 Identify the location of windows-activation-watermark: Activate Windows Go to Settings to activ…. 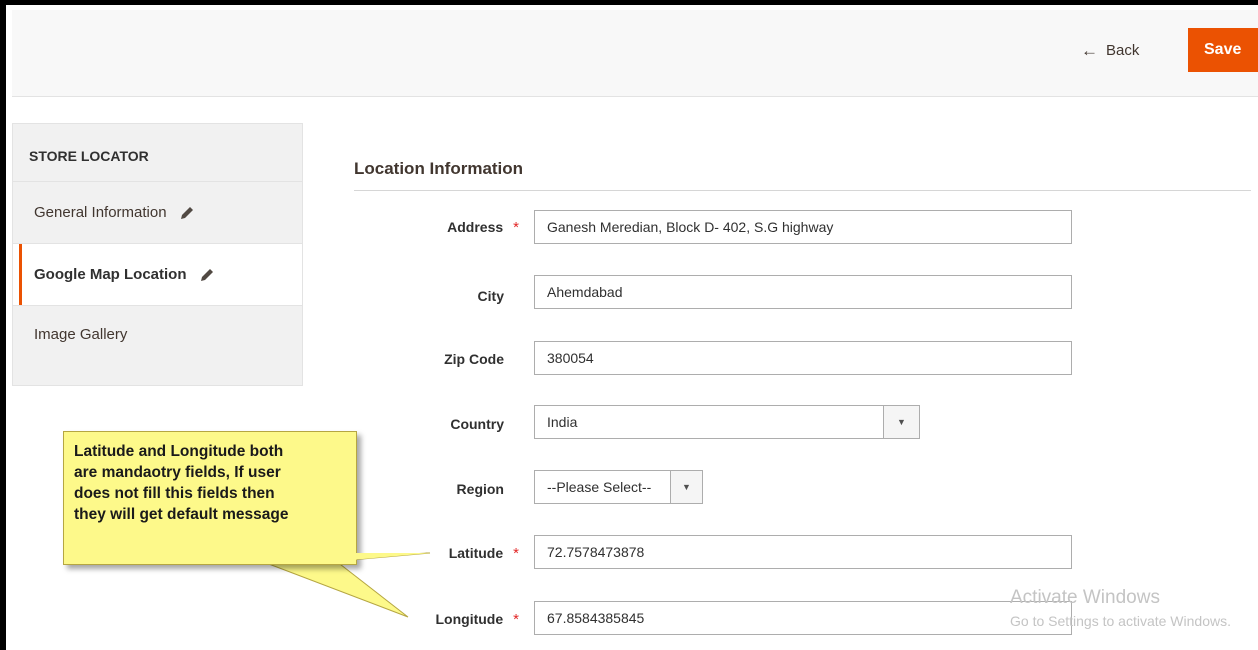
(1120, 608).